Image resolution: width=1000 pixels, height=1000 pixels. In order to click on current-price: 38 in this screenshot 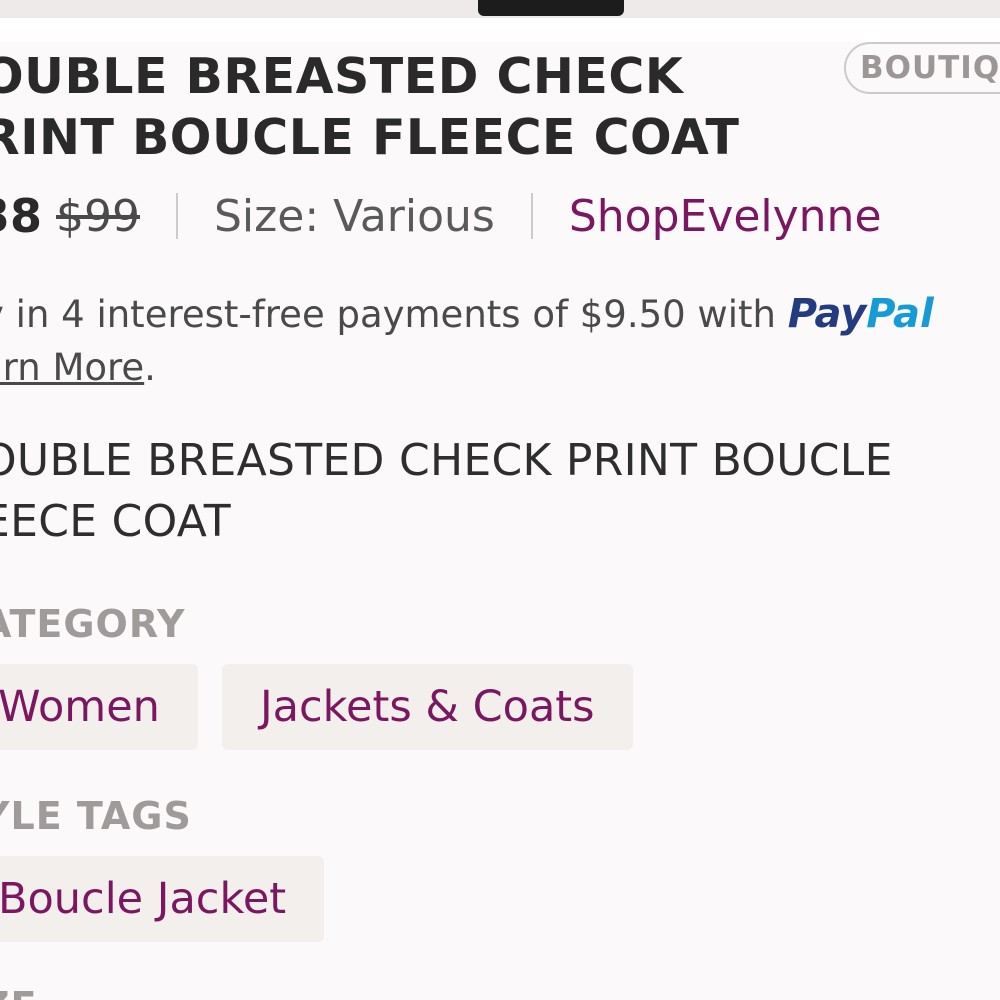, I will do `click(21, 216)`.